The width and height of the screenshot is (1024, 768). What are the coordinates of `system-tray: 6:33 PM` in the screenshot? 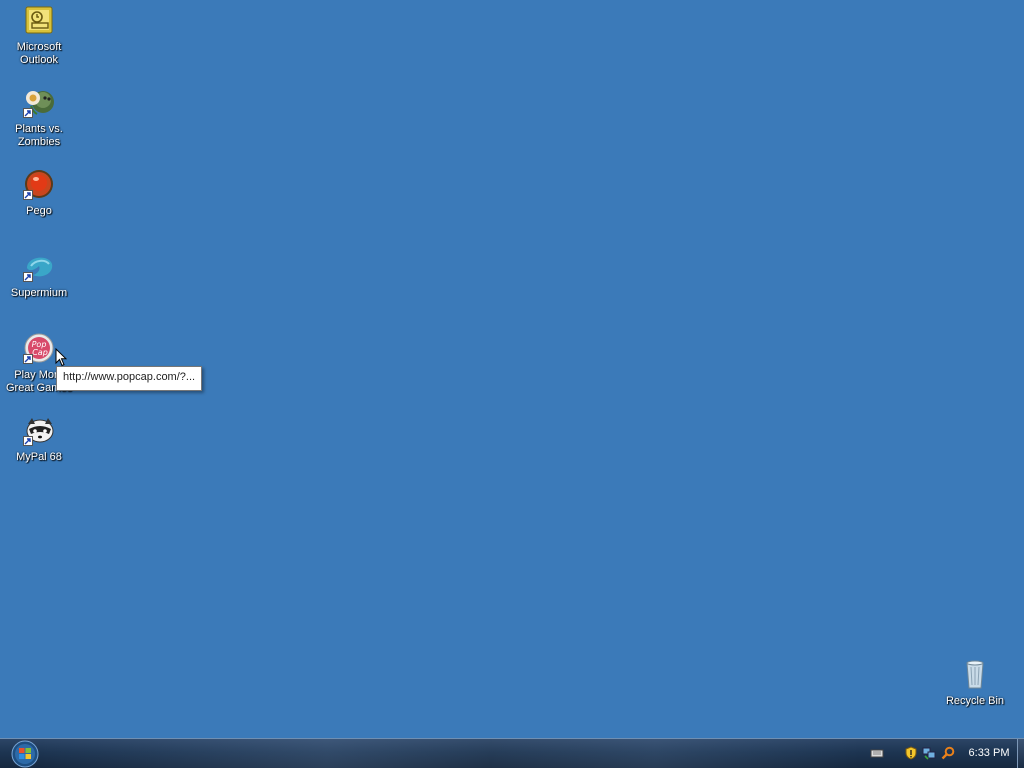 It's located at (943, 753).